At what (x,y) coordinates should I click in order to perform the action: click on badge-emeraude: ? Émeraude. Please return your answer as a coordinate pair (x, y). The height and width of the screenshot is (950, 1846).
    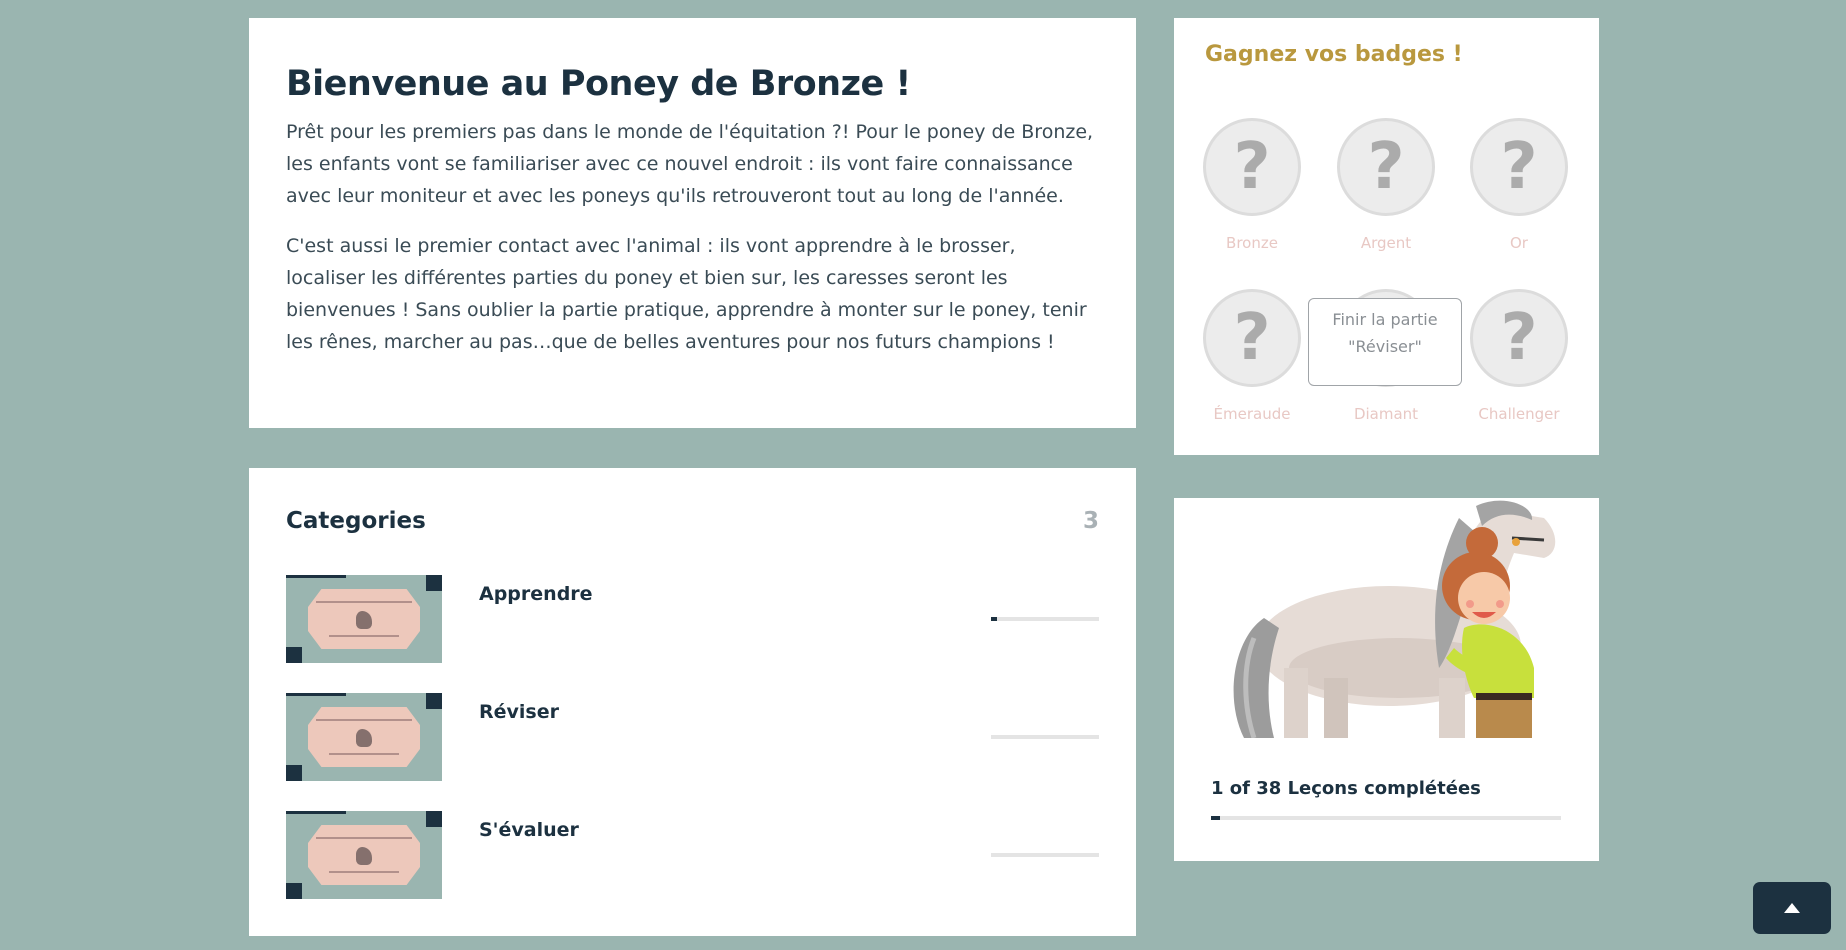
    Looking at the image, I should click on (1252, 356).